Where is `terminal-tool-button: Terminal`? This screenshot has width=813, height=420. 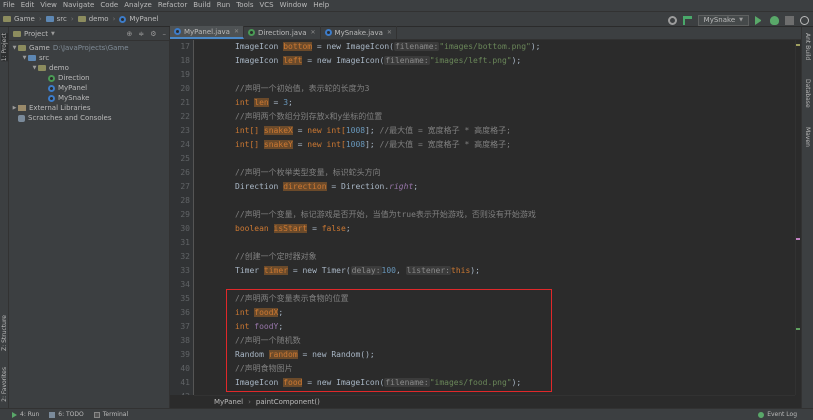
terminal-tool-button: Terminal is located at coordinates (110, 414).